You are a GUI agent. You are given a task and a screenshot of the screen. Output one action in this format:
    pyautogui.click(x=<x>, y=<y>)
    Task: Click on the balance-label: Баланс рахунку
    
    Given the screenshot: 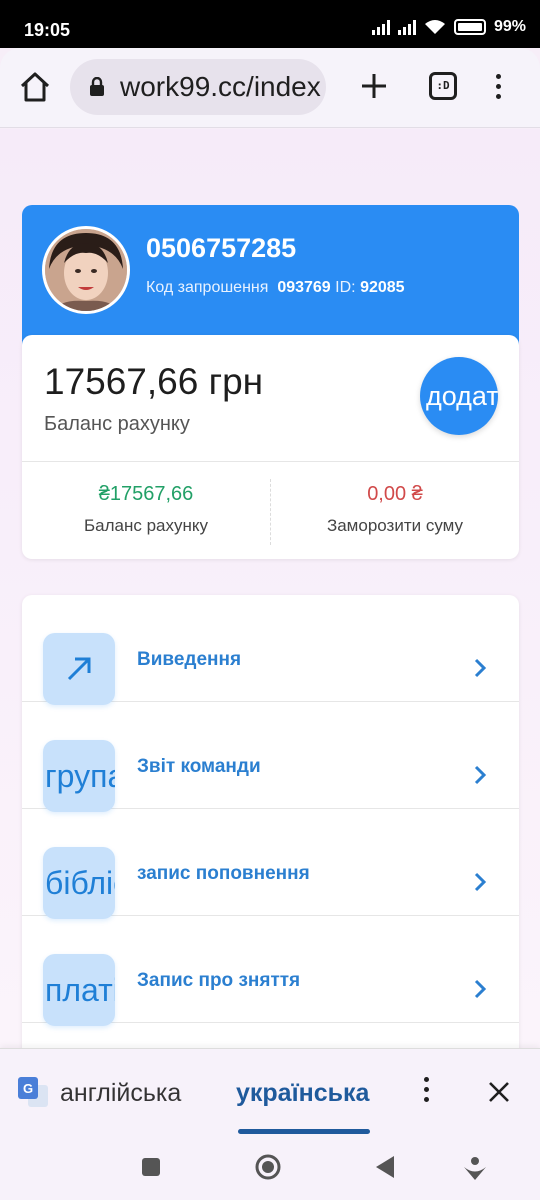 What is the action you would take?
    pyautogui.click(x=117, y=424)
    